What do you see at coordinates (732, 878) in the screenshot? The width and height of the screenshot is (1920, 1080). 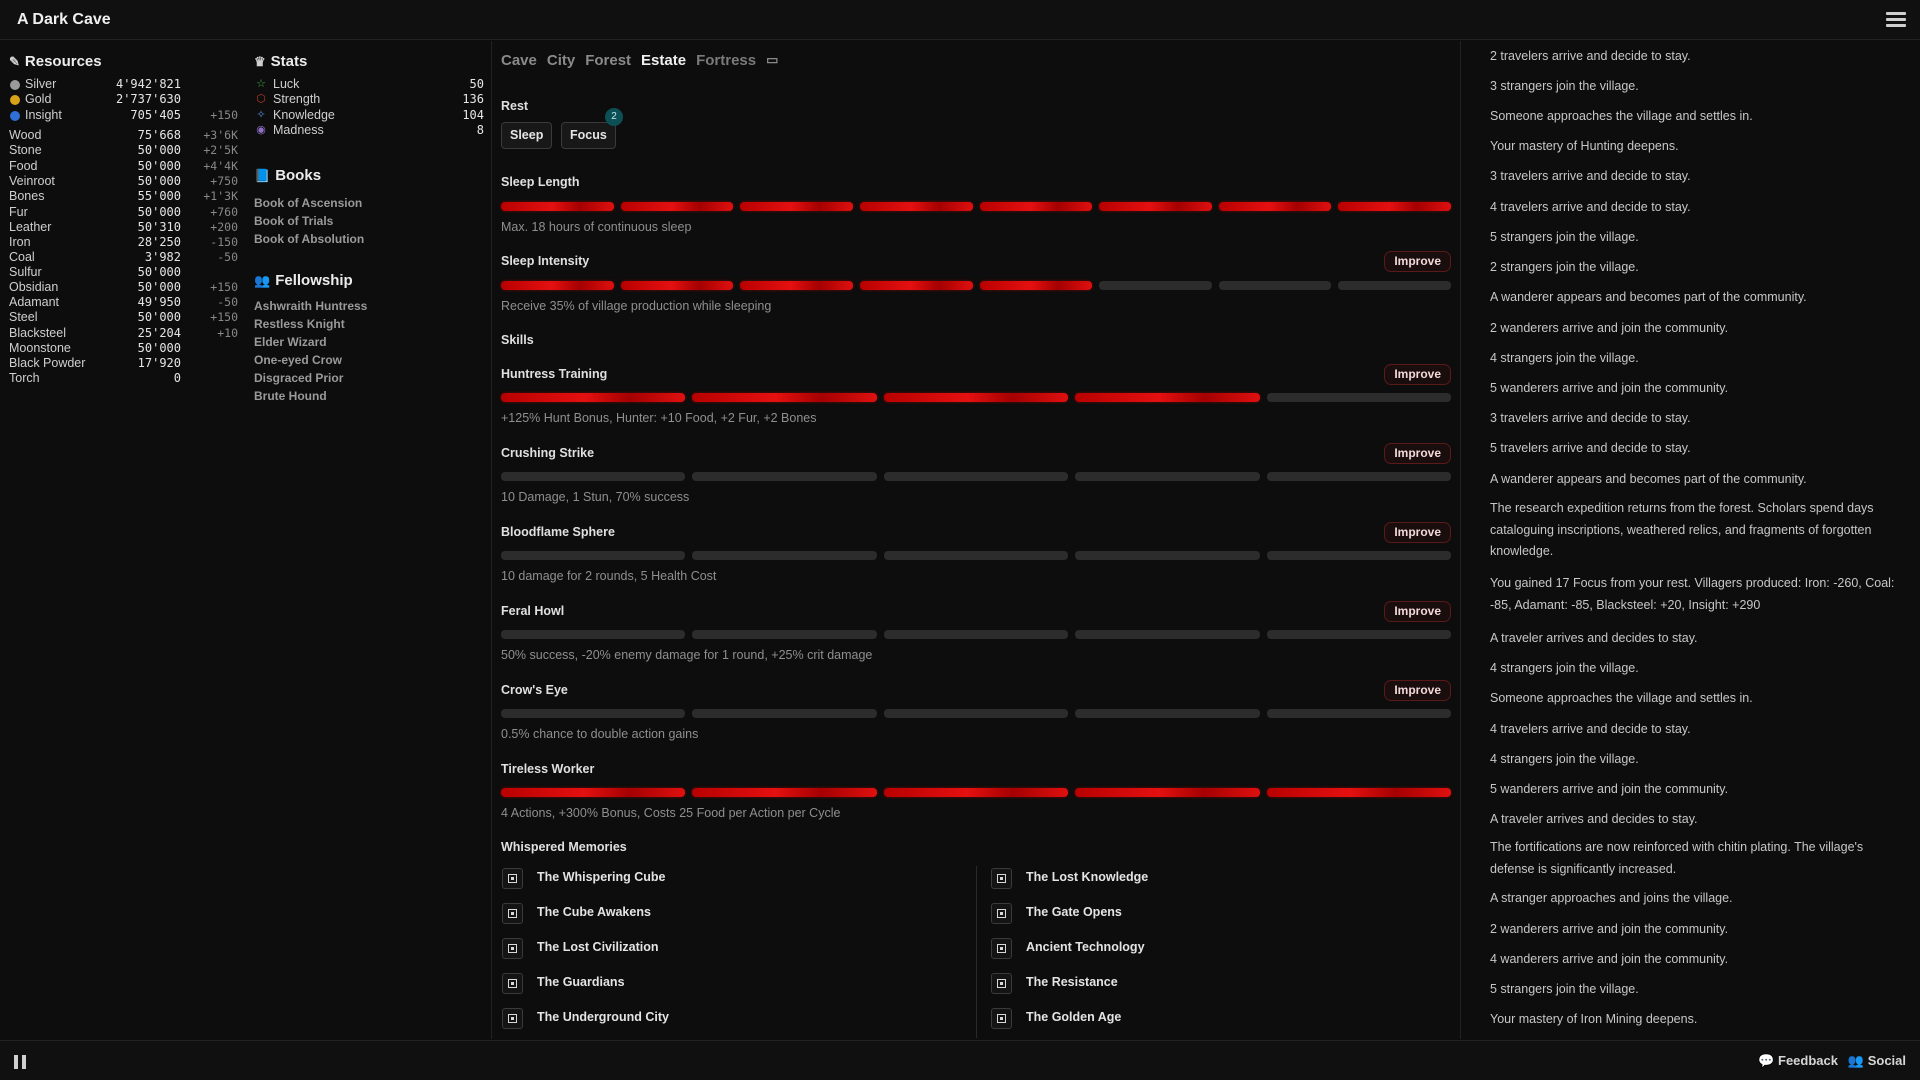 I see `memory-item: The Whispering Cube` at bounding box center [732, 878].